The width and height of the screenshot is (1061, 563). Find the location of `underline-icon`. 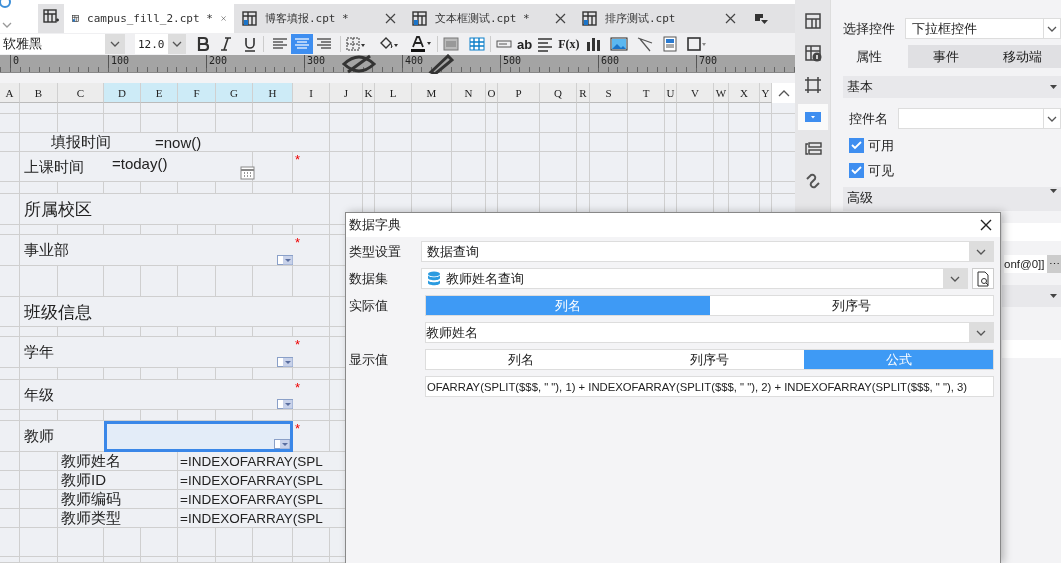

underline-icon is located at coordinates (250, 44).